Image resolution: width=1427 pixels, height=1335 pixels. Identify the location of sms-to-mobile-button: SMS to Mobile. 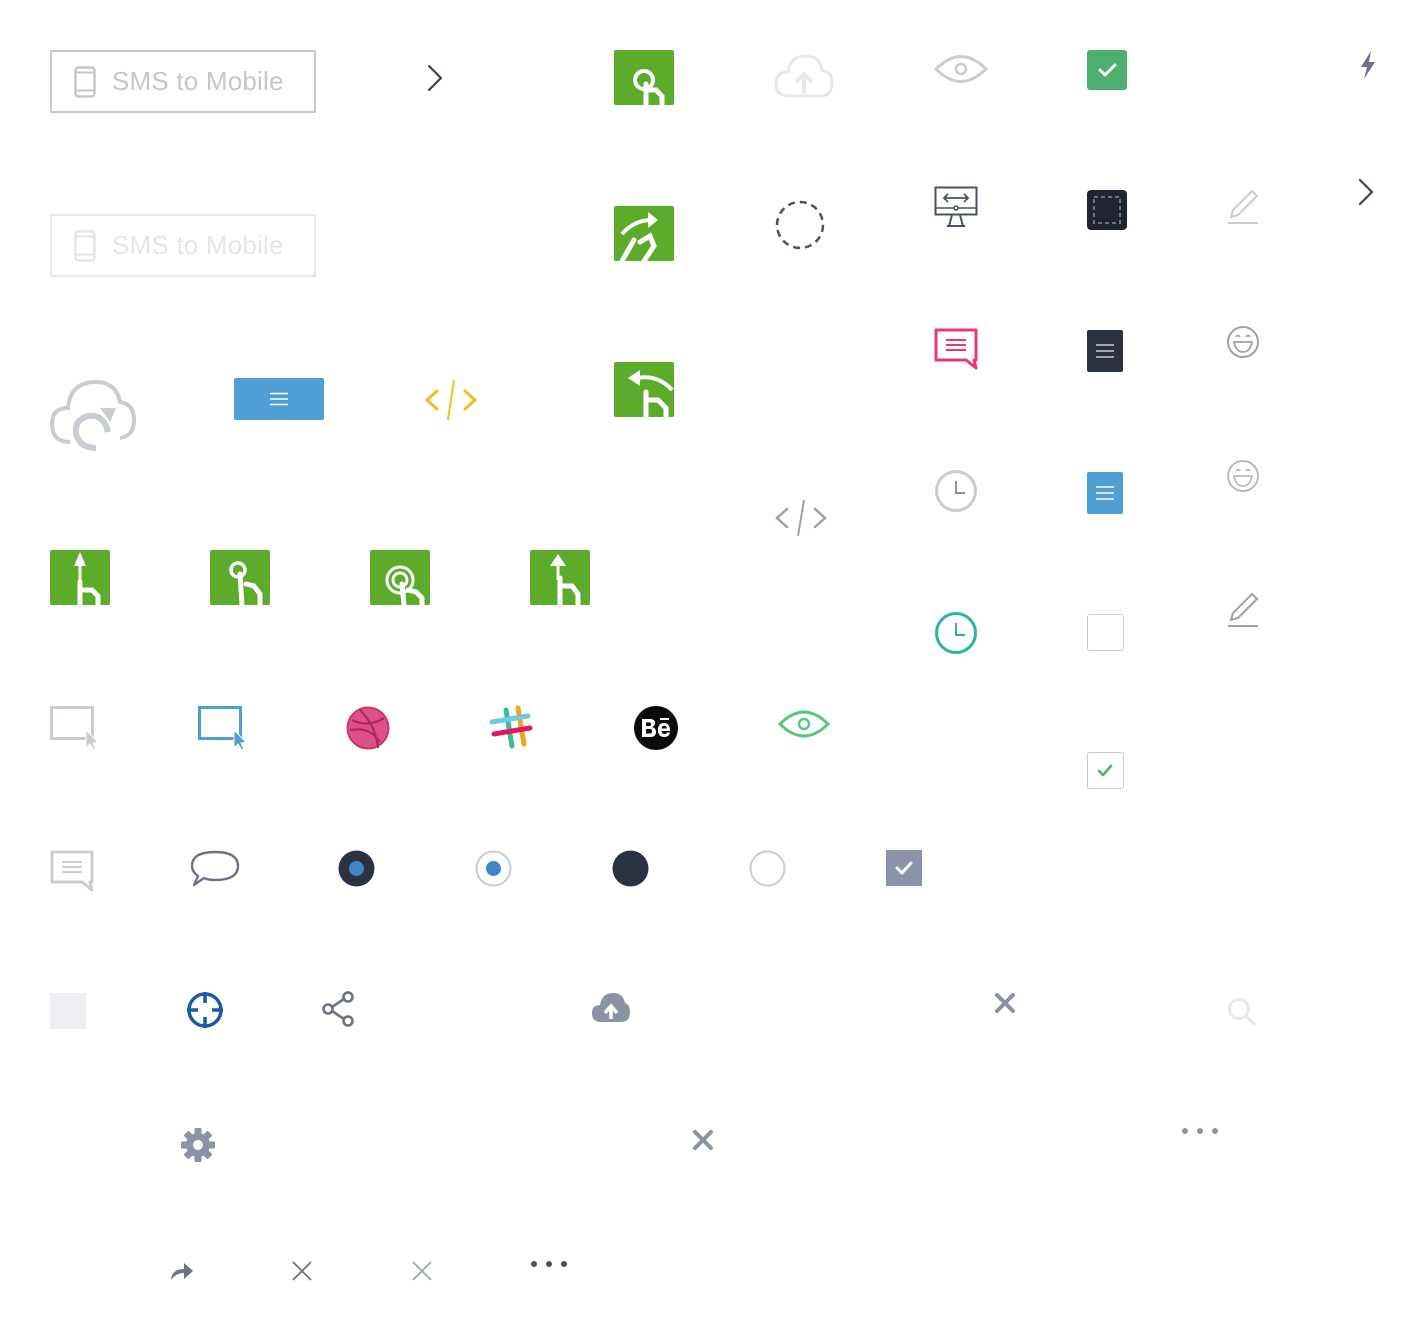
(183, 81).